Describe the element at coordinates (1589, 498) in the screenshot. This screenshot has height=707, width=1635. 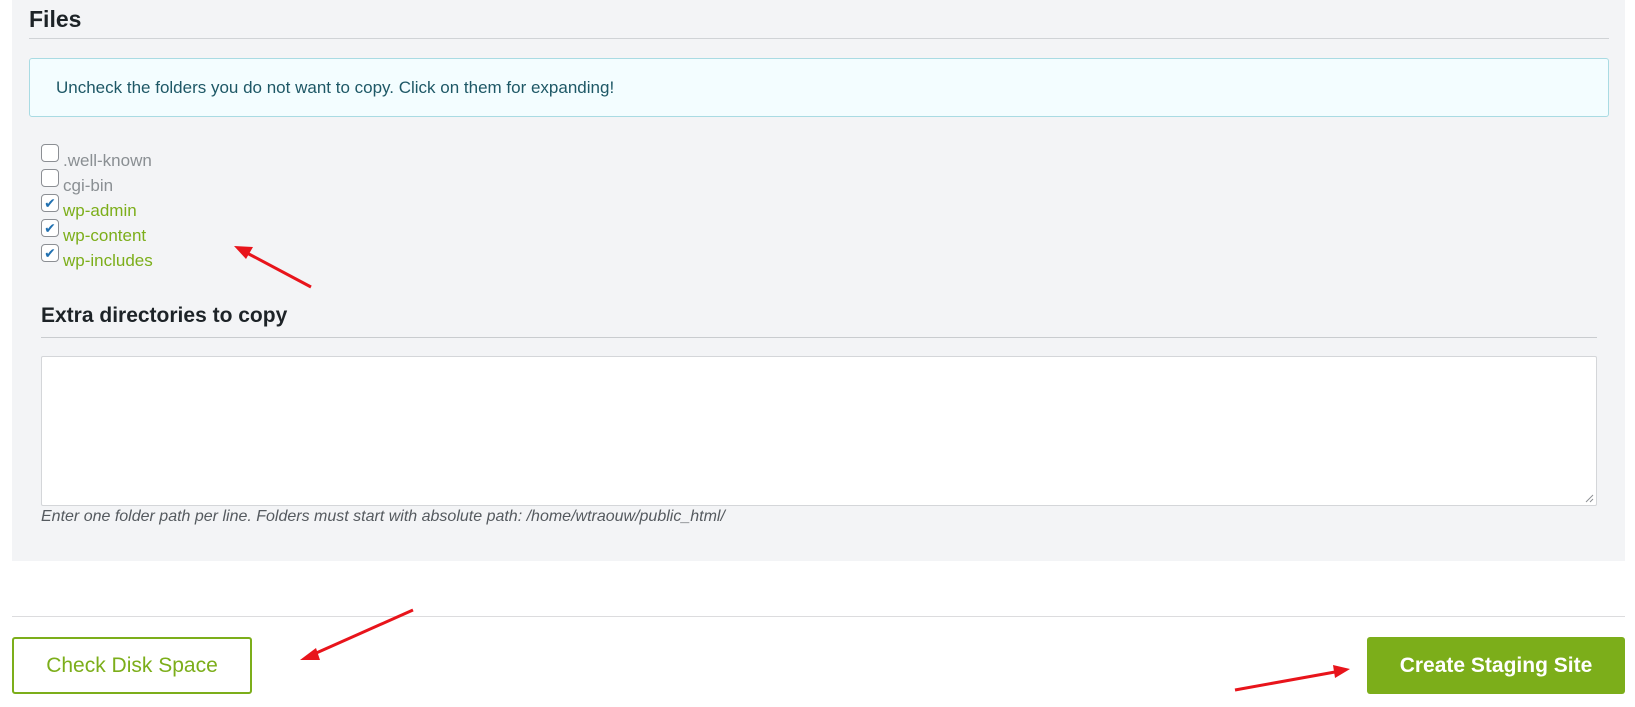
I see `resize-grip-icon` at that location.